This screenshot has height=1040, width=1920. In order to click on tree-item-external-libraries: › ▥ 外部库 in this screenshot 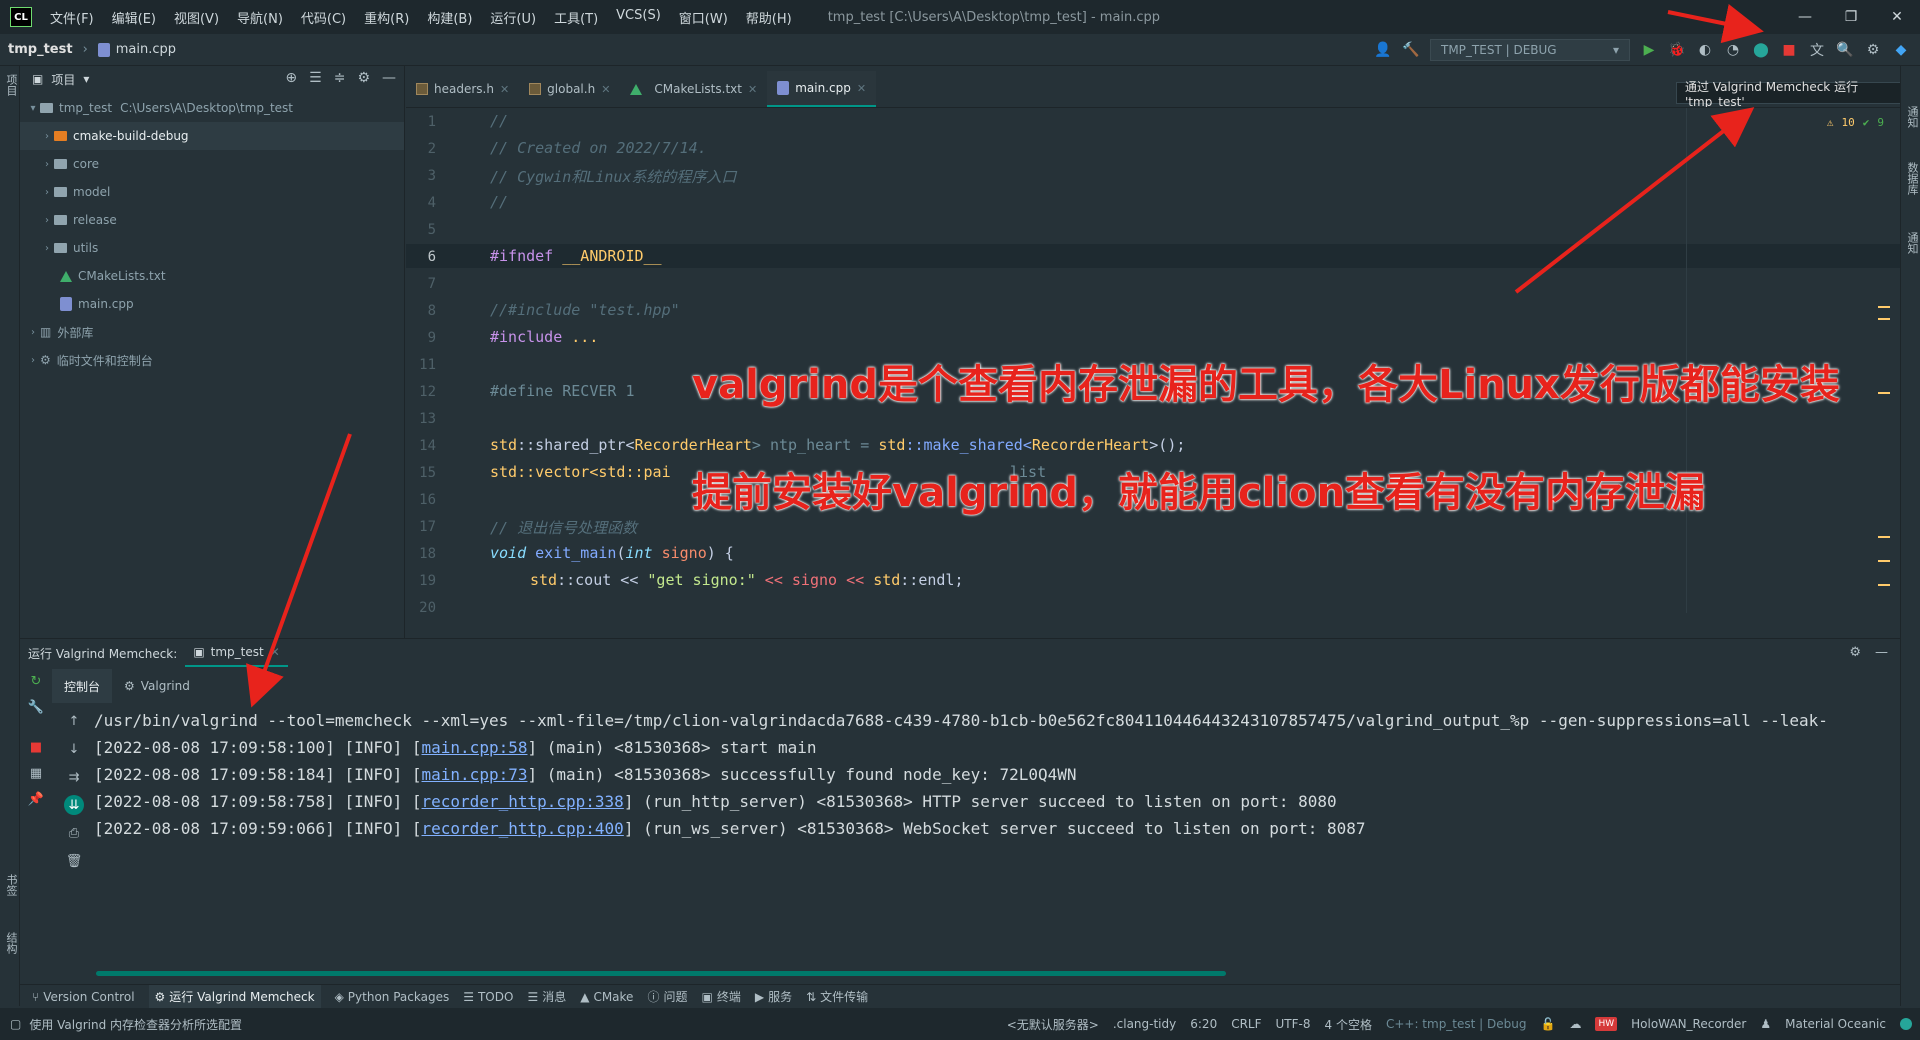, I will do `click(212, 332)`.